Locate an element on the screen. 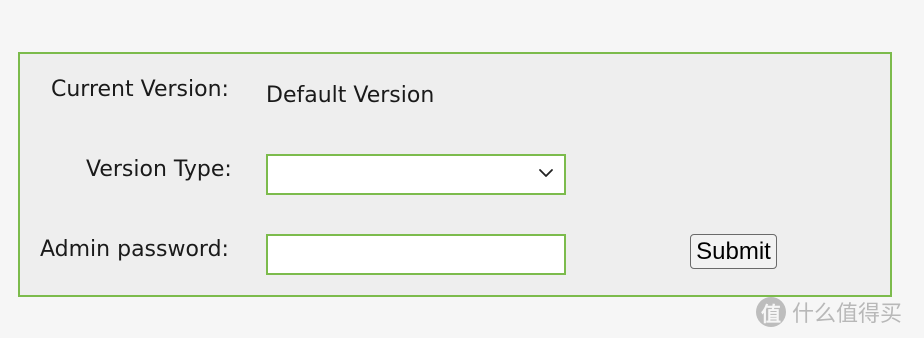  current-version-label: Current Version: is located at coordinates (140, 89).